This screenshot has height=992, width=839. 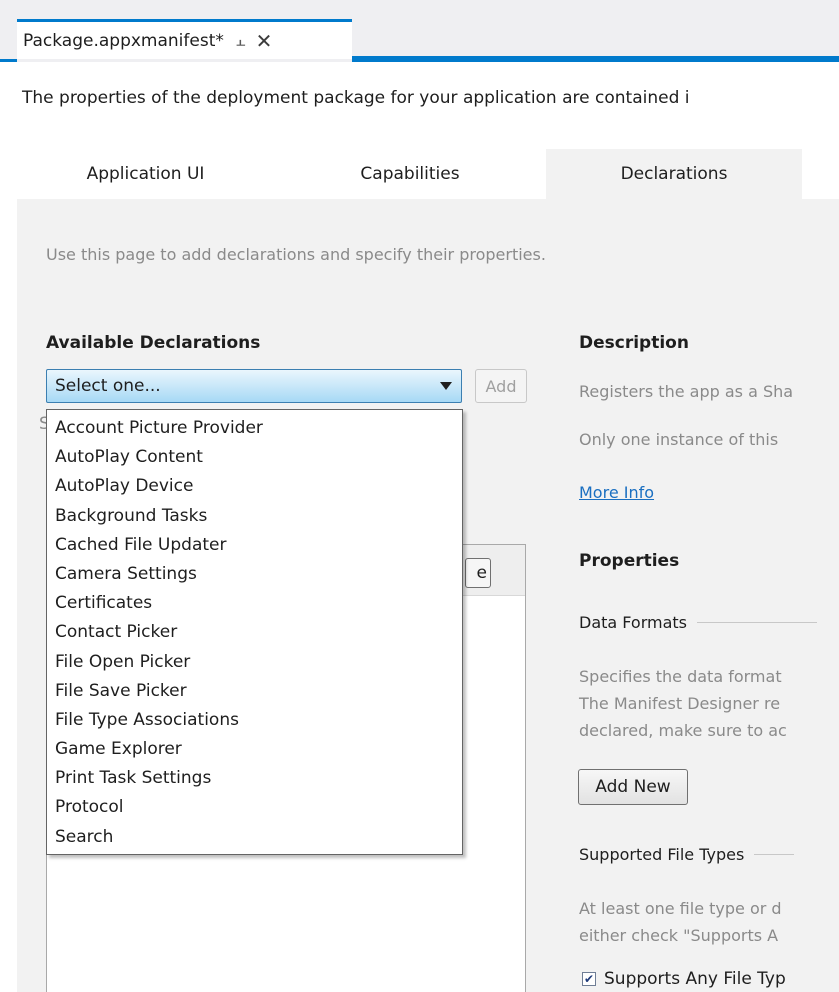 I want to click on data-formats-text-3: declared, make sure to ac, so click(x=683, y=730).